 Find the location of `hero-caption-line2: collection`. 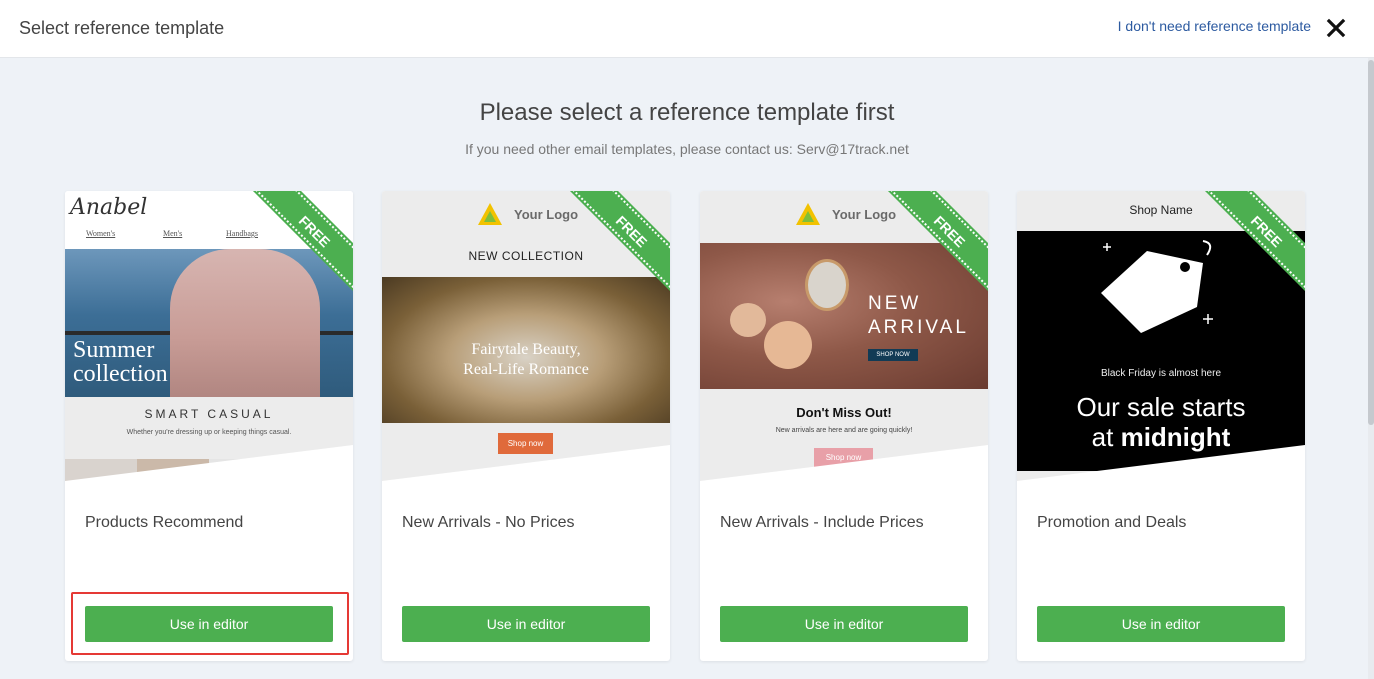

hero-caption-line2: collection is located at coordinates (120, 374).